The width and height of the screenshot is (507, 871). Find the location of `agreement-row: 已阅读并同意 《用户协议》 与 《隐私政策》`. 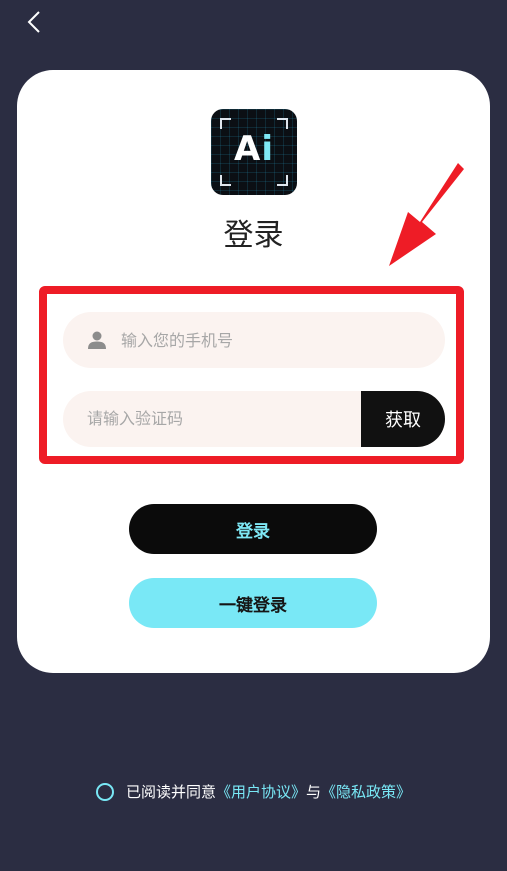

agreement-row: 已阅读并同意 《用户协议》 与 《隐私政策》 is located at coordinates (253, 791).